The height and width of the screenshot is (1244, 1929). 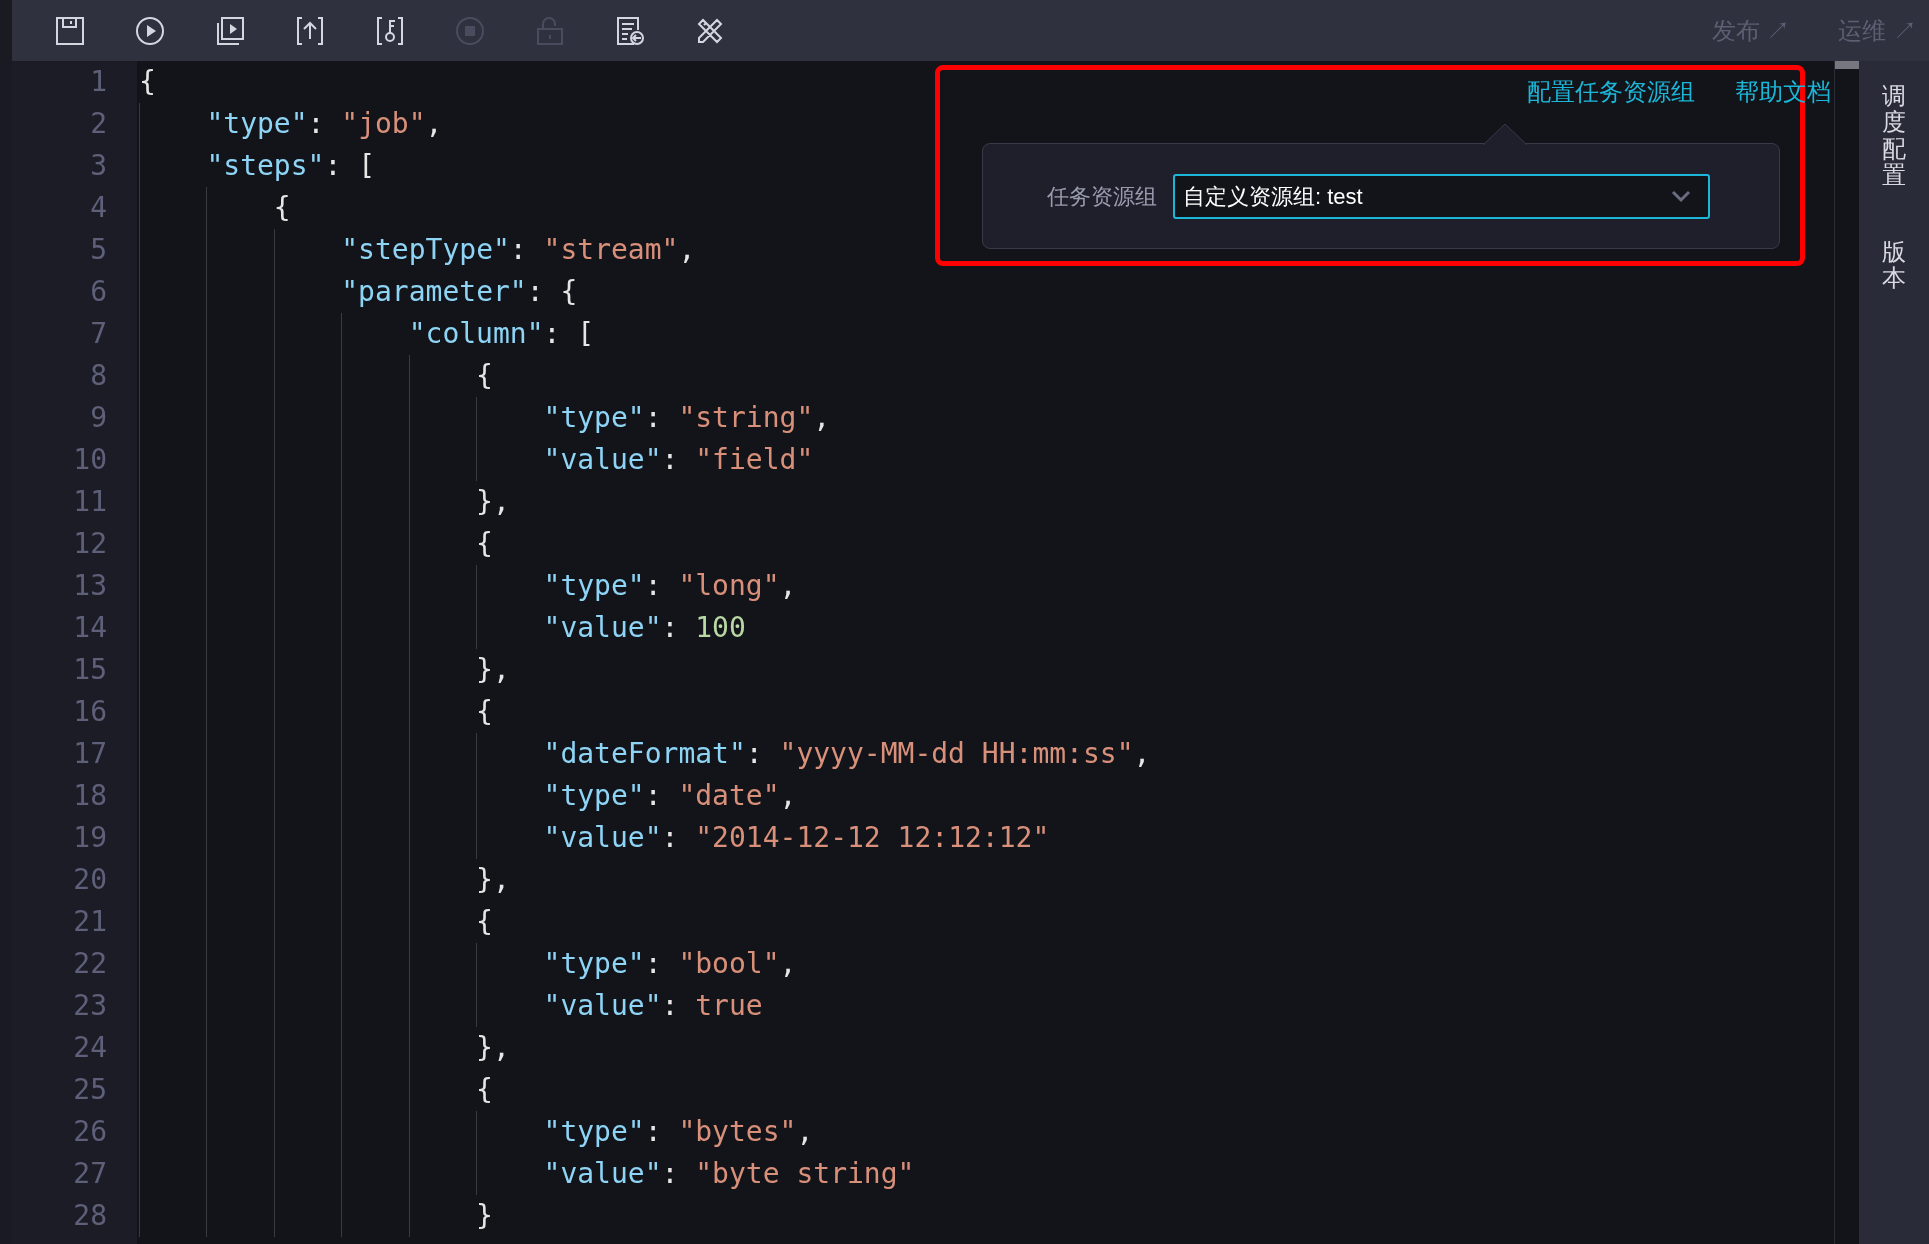 I want to click on line-number: 25, so click(x=90, y=1090).